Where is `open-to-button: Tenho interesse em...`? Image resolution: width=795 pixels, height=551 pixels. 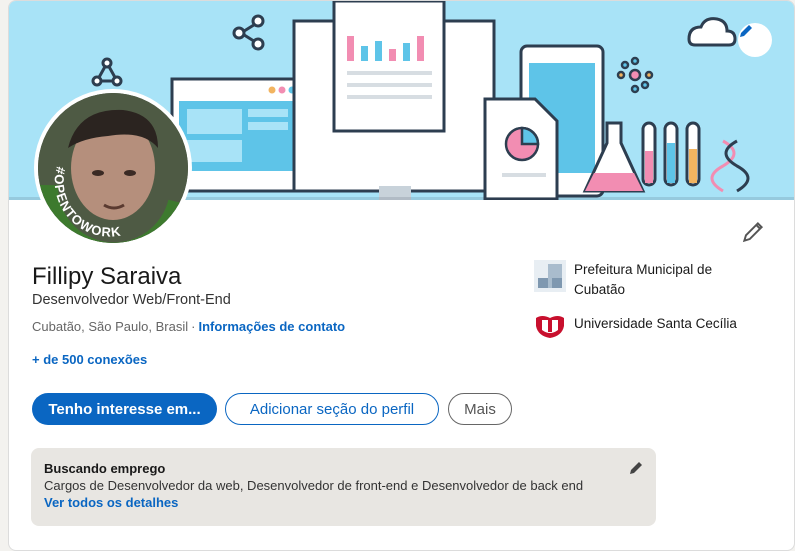 open-to-button: Tenho interesse em... is located at coordinates (124, 409).